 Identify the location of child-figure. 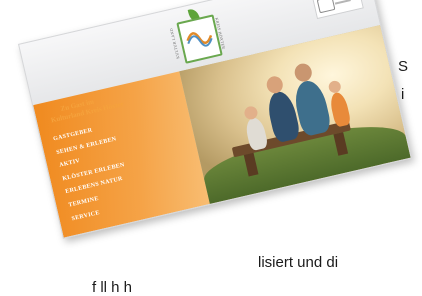
(340, 109).